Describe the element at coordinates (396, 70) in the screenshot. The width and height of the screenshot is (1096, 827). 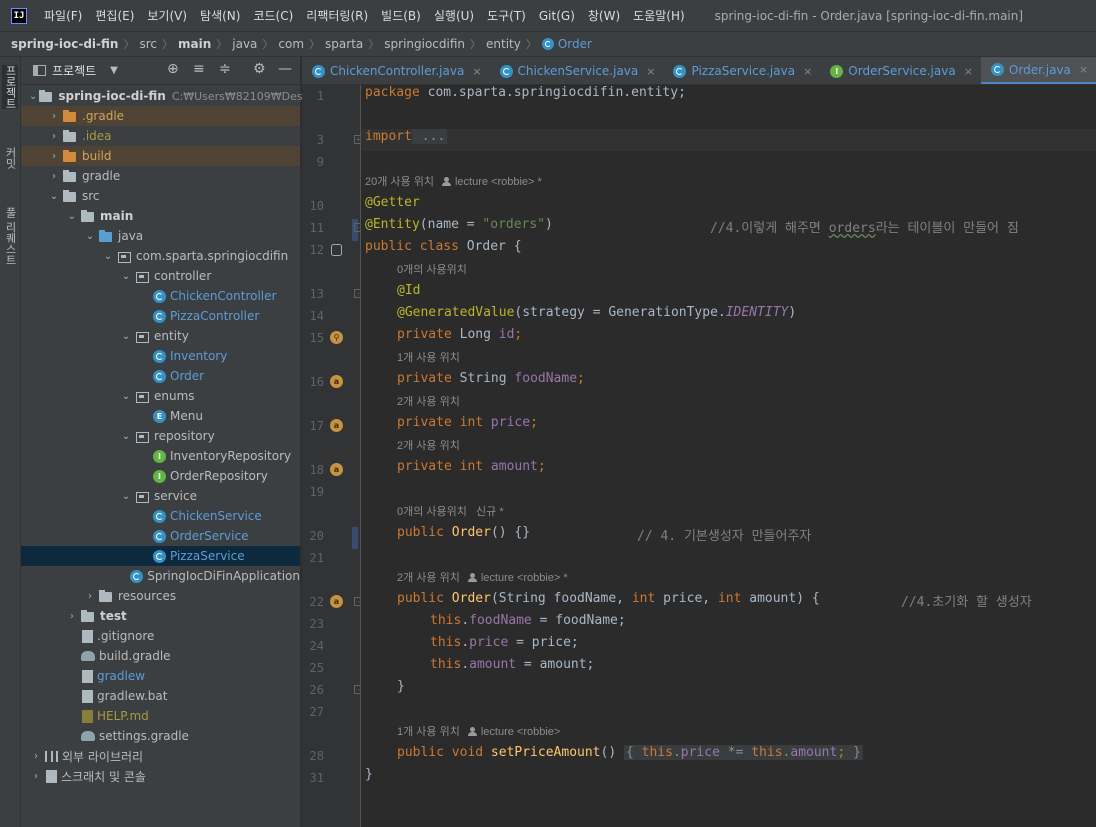
I see `editor-tab: ChickenController.java ×` at that location.